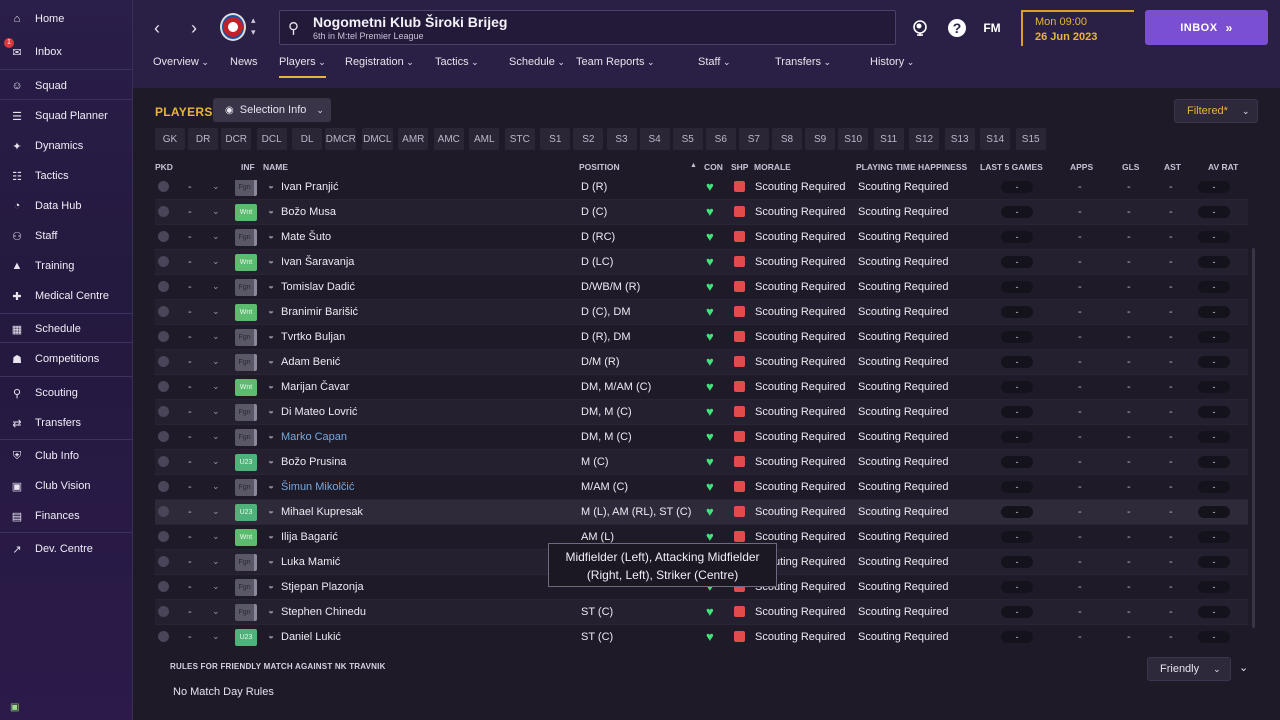 The width and height of the screenshot is (1280, 720). Describe the element at coordinates (157, 28) in the screenshot. I see `back-arrow-icon: ‹` at that location.